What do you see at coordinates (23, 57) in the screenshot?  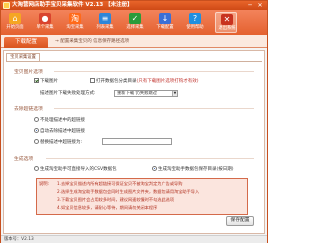 I see `tab-collect-settings: 宝贝采集设置` at bounding box center [23, 57].